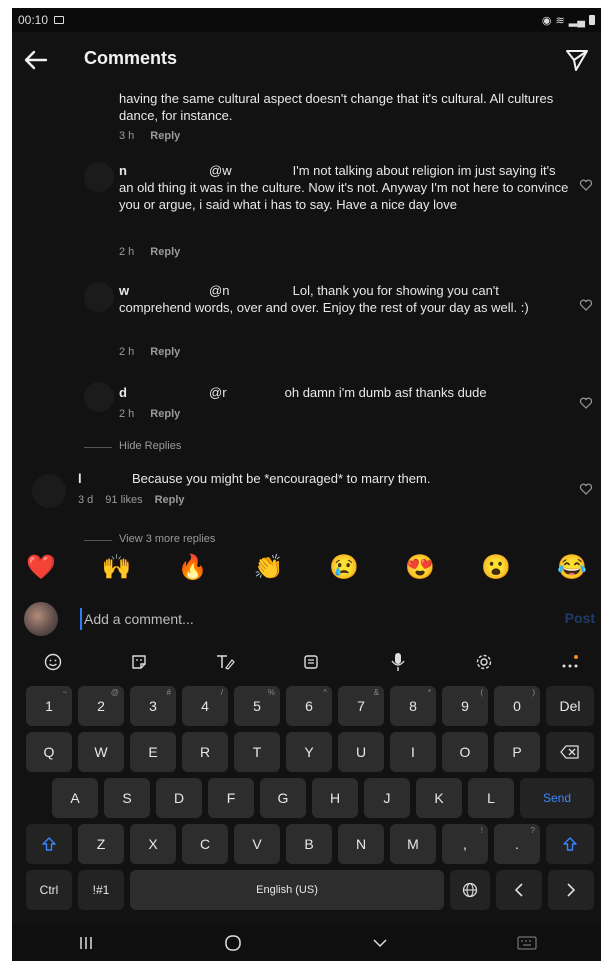 This screenshot has width=601, height=961. I want to click on key-w: W, so click(101, 752).